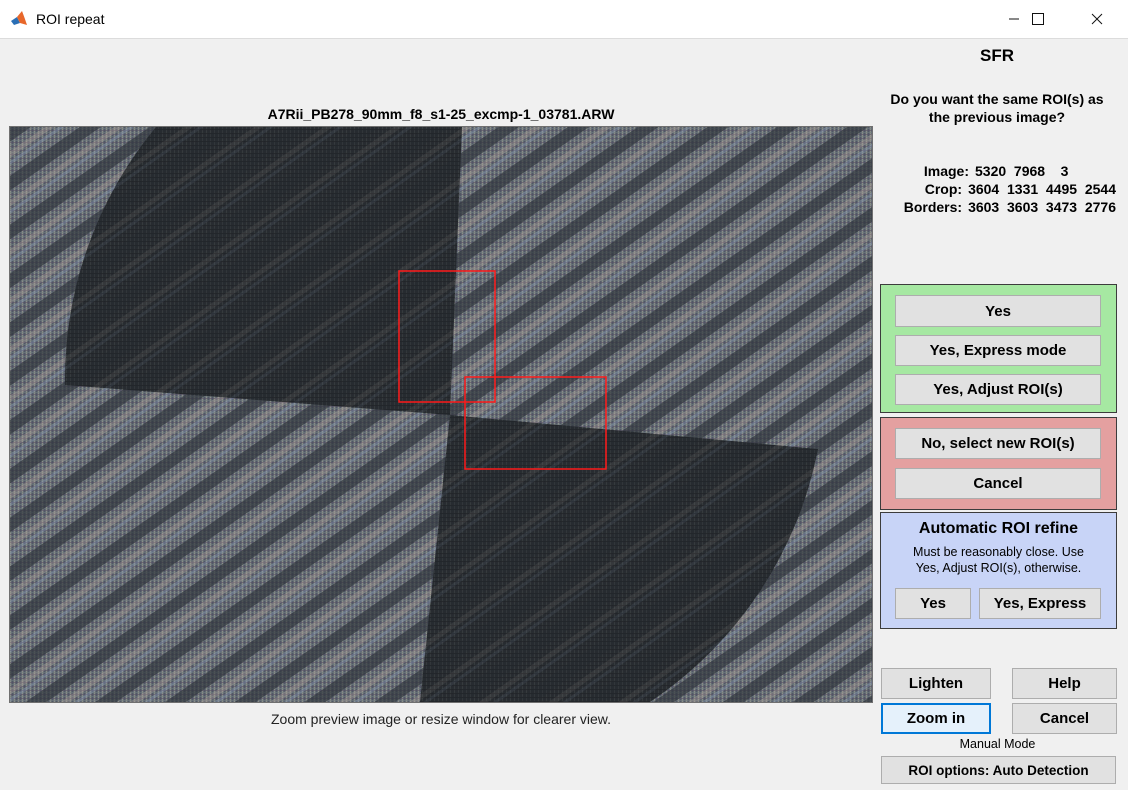  I want to click on info-label: Borders:, so click(933, 207).